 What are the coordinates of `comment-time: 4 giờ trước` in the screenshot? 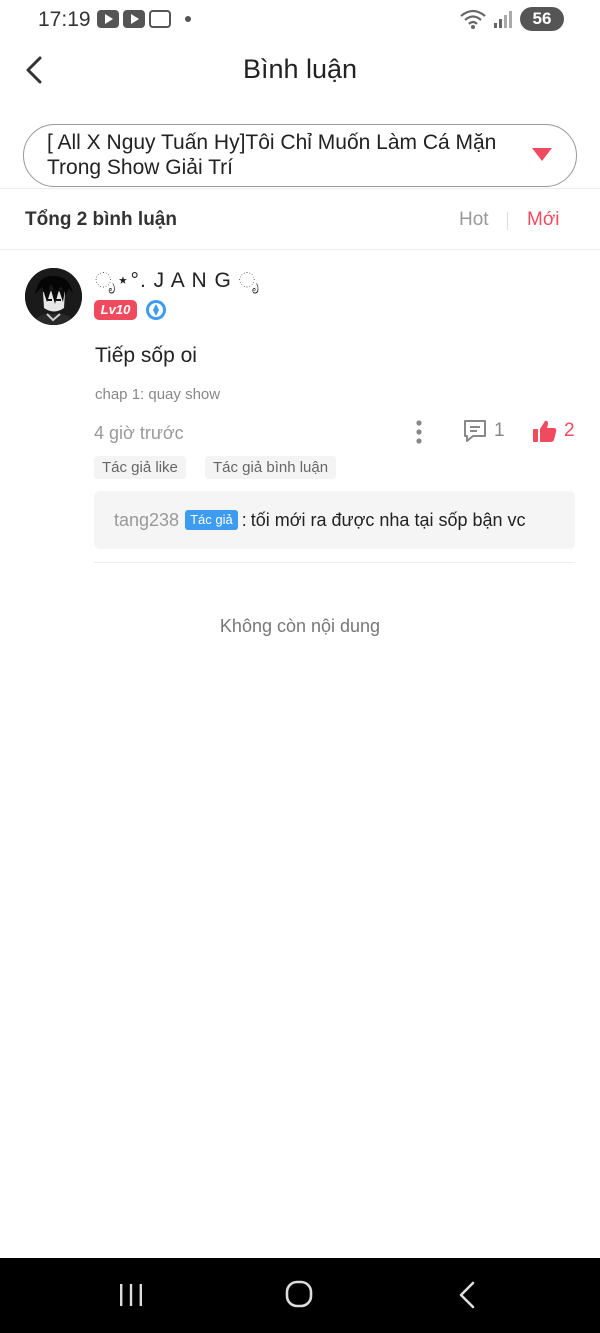 It's located at (139, 433).